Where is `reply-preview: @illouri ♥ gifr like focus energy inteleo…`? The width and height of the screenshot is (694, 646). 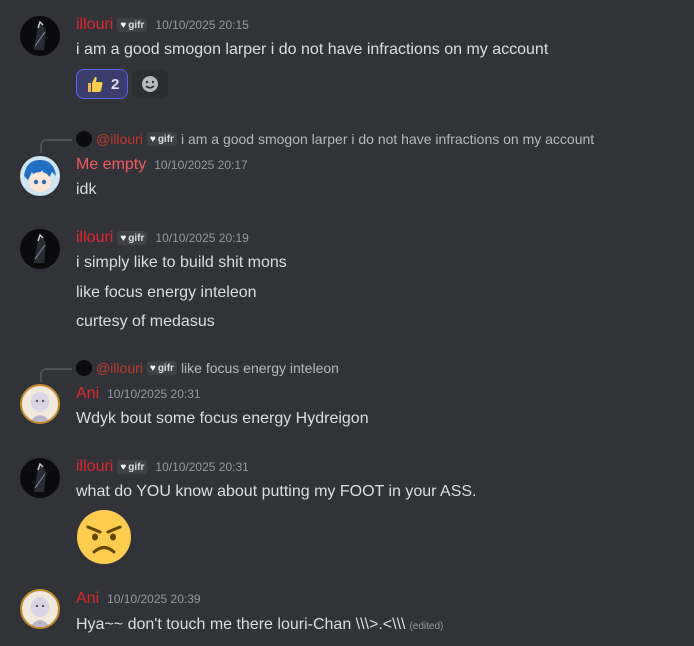 reply-preview: @illouri ♥ gifr like focus energy inteleo… is located at coordinates (207, 368).